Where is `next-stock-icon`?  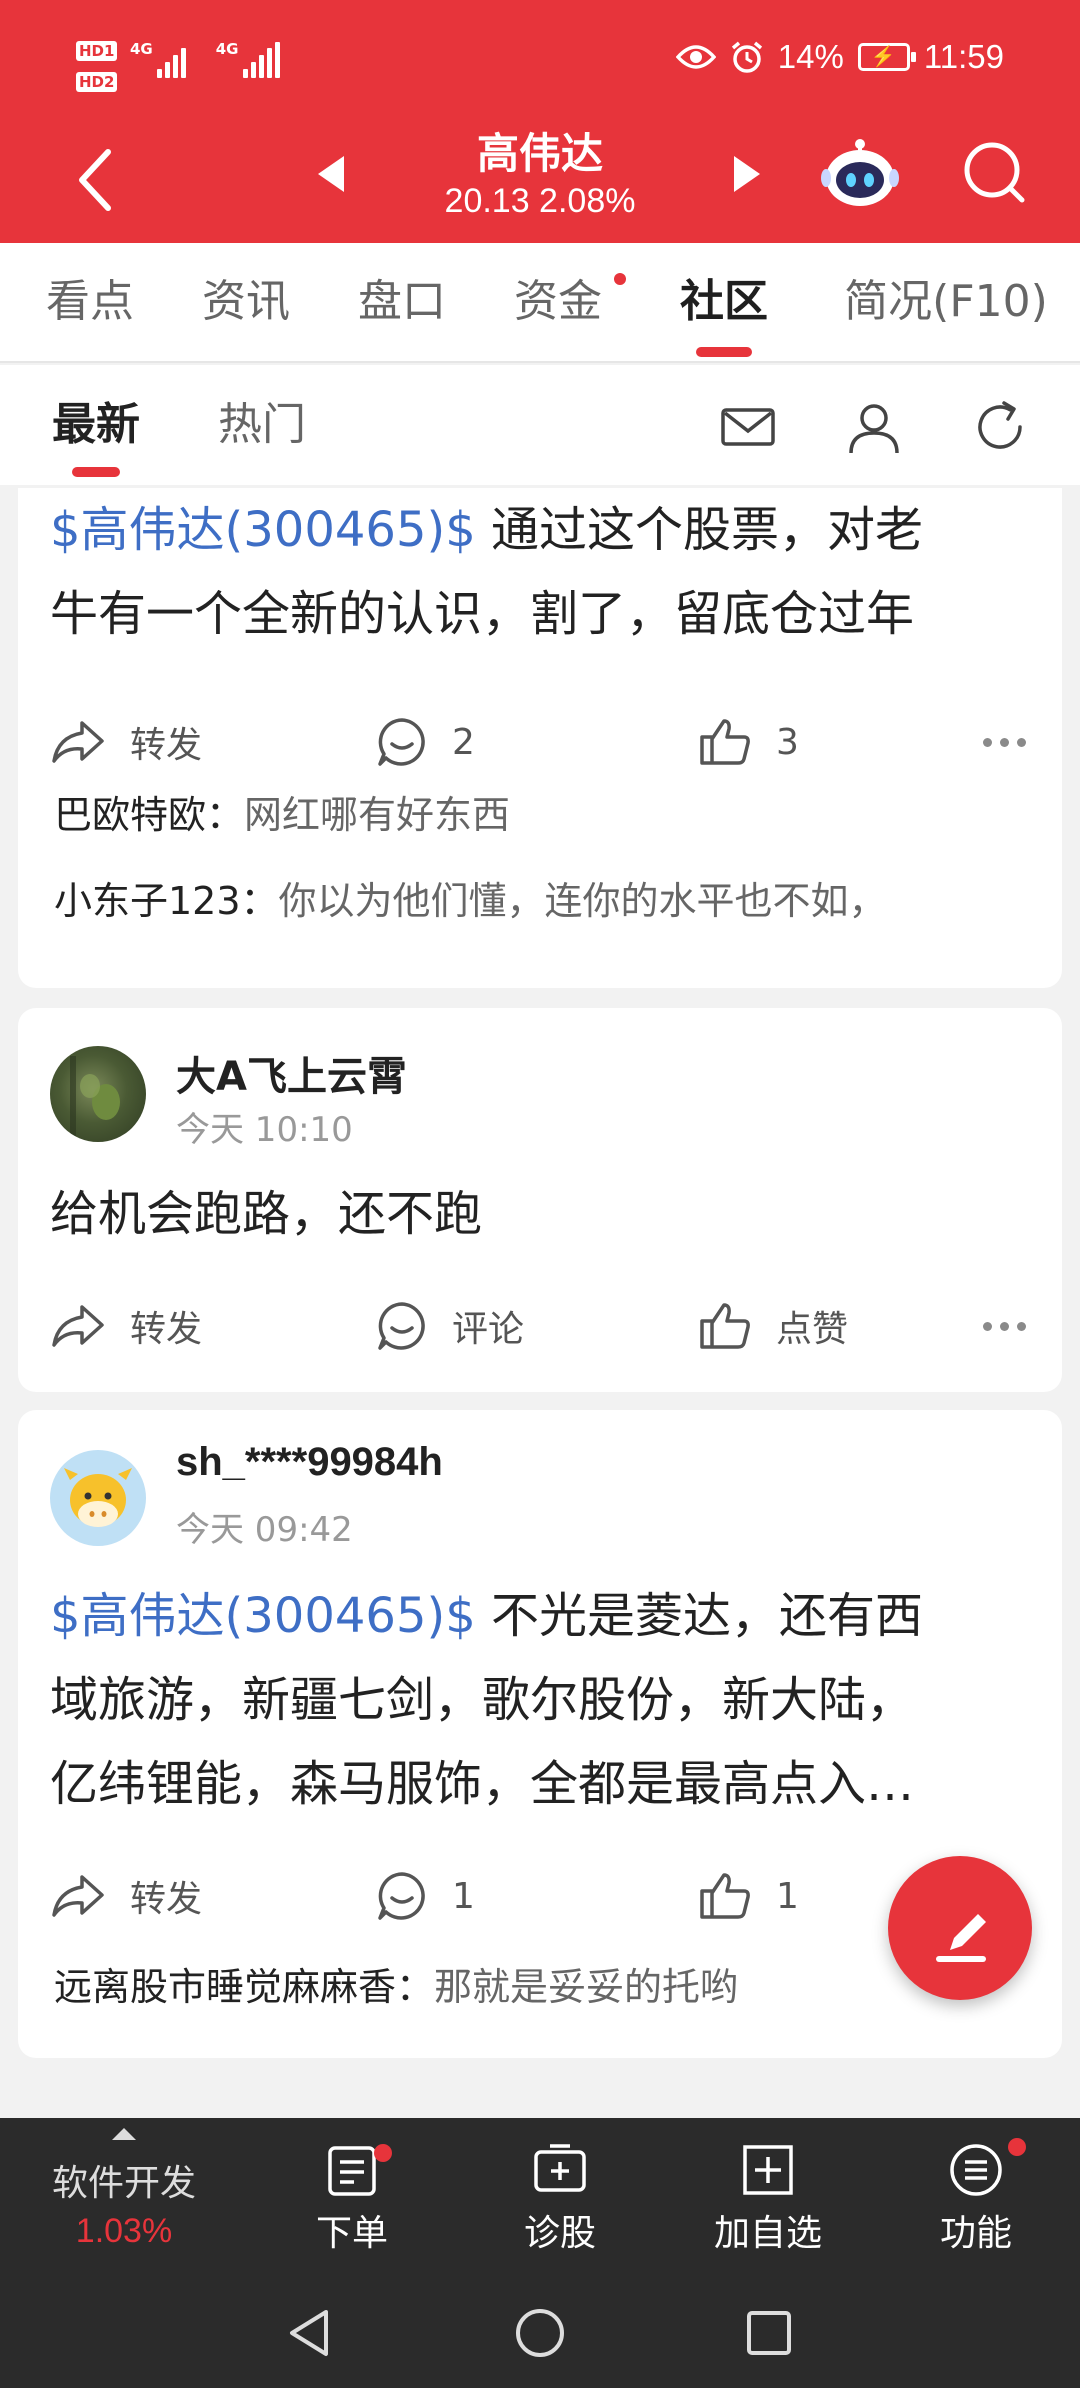
next-stock-icon is located at coordinates (747, 174).